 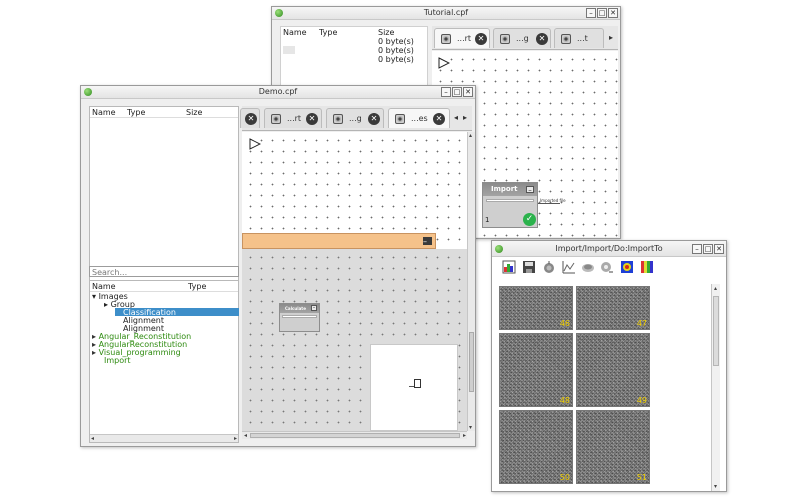 What do you see at coordinates (419, 118) in the screenshot?
I see `tab-images: ...es ✕` at bounding box center [419, 118].